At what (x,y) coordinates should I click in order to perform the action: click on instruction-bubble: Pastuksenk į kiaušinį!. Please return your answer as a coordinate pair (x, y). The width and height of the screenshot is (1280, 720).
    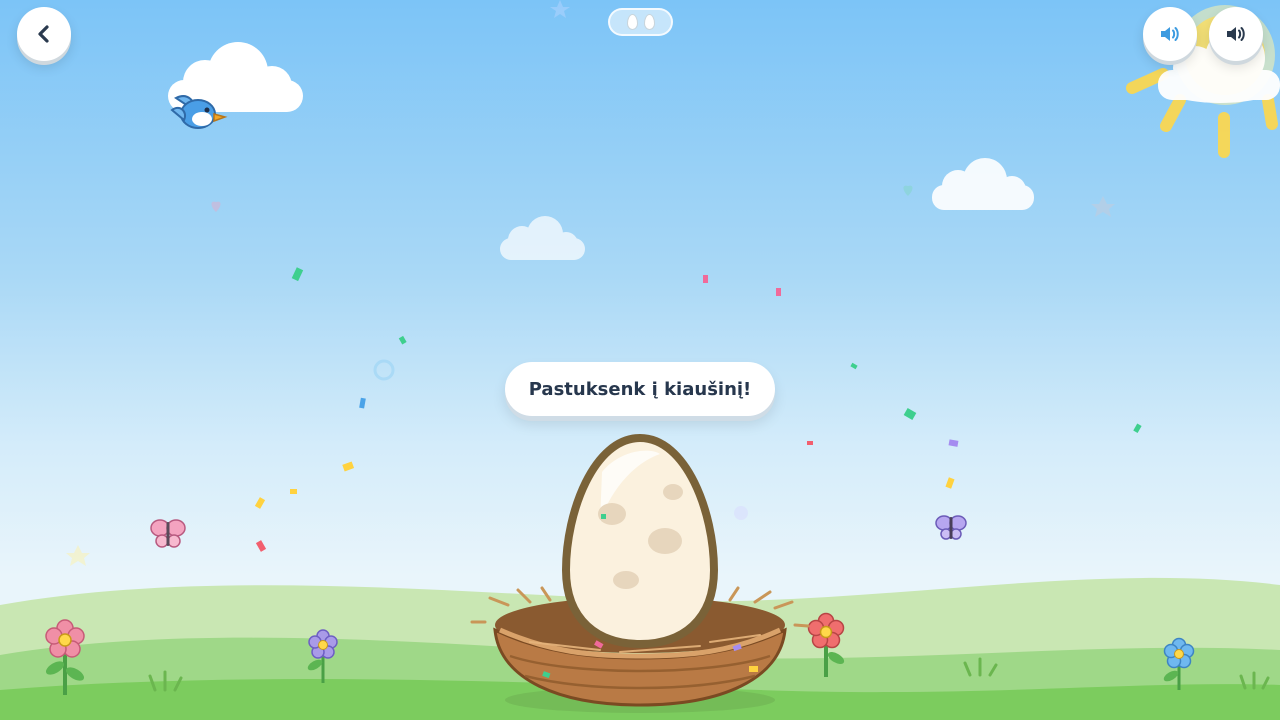
    Looking at the image, I should click on (640, 389).